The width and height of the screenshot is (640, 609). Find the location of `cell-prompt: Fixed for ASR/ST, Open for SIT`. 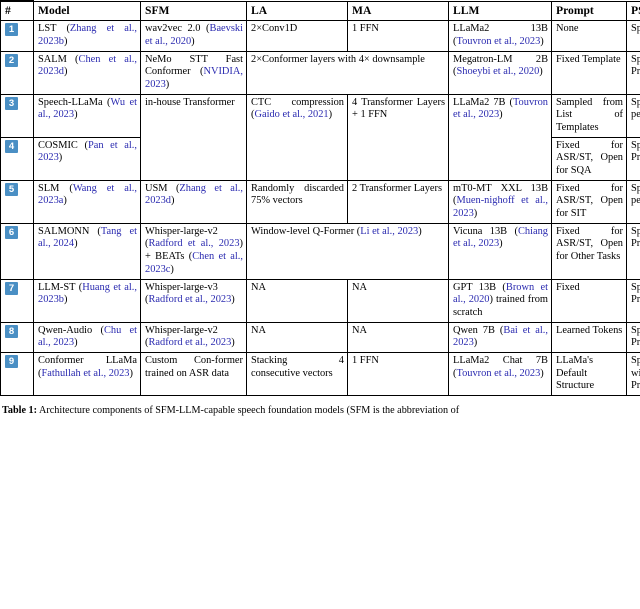

cell-prompt: Fixed for ASR/ST, Open for SIT is located at coordinates (589, 201).